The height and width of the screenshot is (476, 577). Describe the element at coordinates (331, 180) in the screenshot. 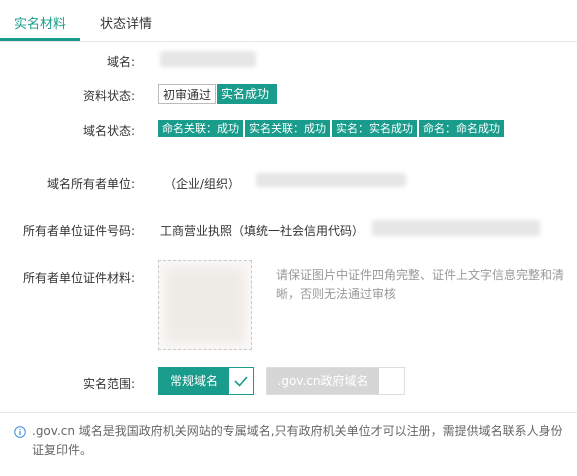

I see `owner-unit-name-redacted` at that location.